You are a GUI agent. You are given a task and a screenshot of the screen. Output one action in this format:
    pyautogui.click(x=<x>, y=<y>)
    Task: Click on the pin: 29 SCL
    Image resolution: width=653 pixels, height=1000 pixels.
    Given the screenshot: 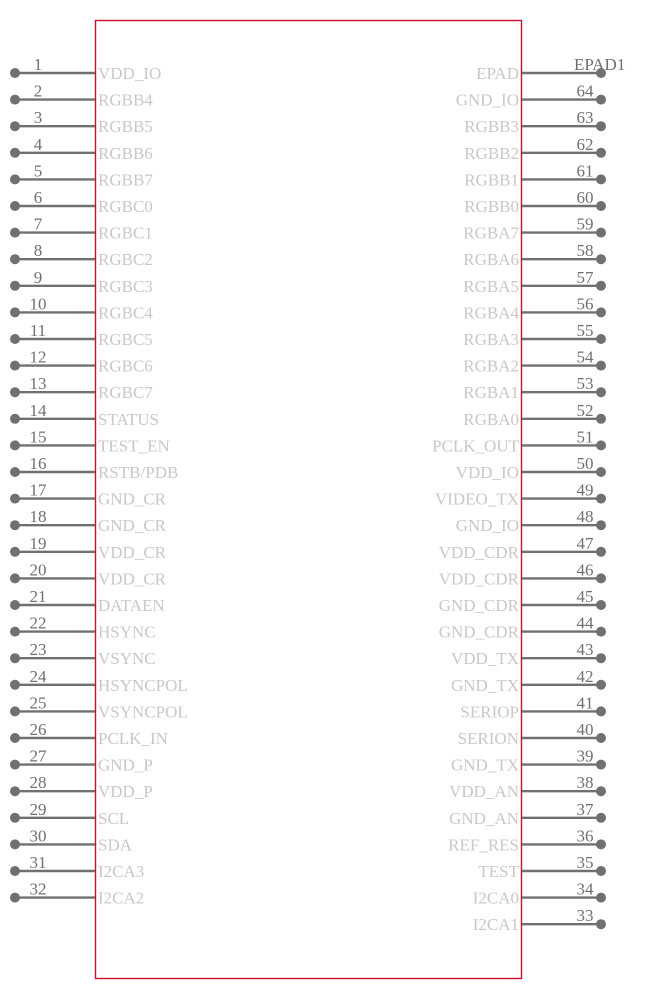 What is the action you would take?
    pyautogui.click(x=69, y=814)
    